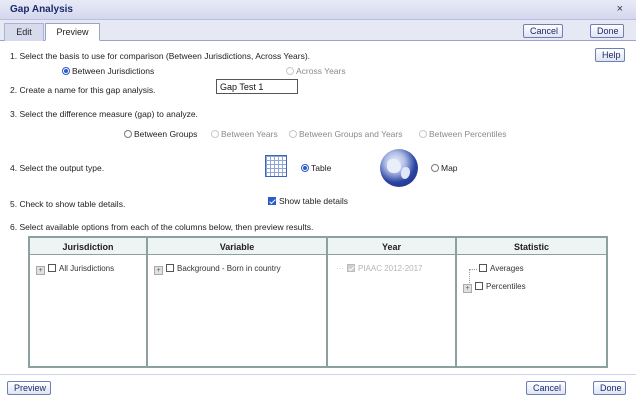 The image size is (636, 413). What do you see at coordinates (29, 388) in the screenshot?
I see `preview-button: Preview` at bounding box center [29, 388].